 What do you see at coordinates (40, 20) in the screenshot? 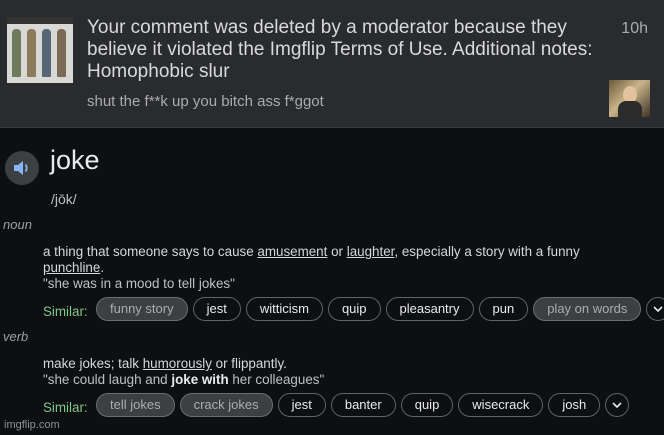
I see `thumbnail-band` at bounding box center [40, 20].